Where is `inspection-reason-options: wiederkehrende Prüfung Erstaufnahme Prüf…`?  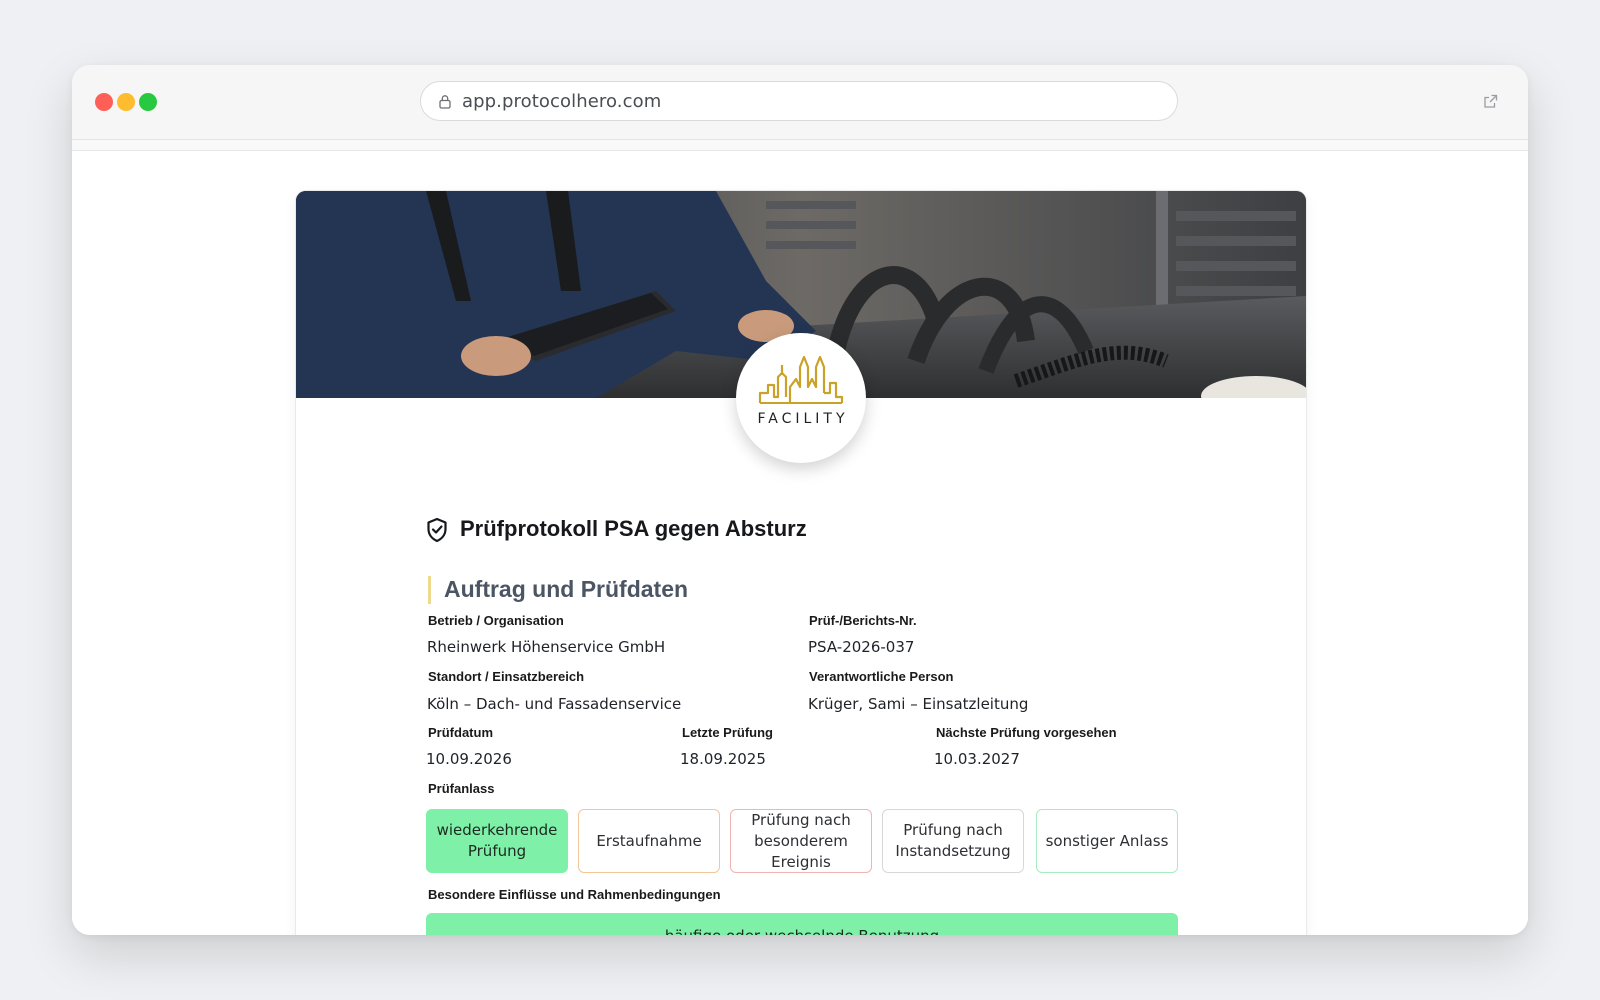
inspection-reason-options: wiederkehrende Prüfung Erstaufnahme Prüf… is located at coordinates (802, 842).